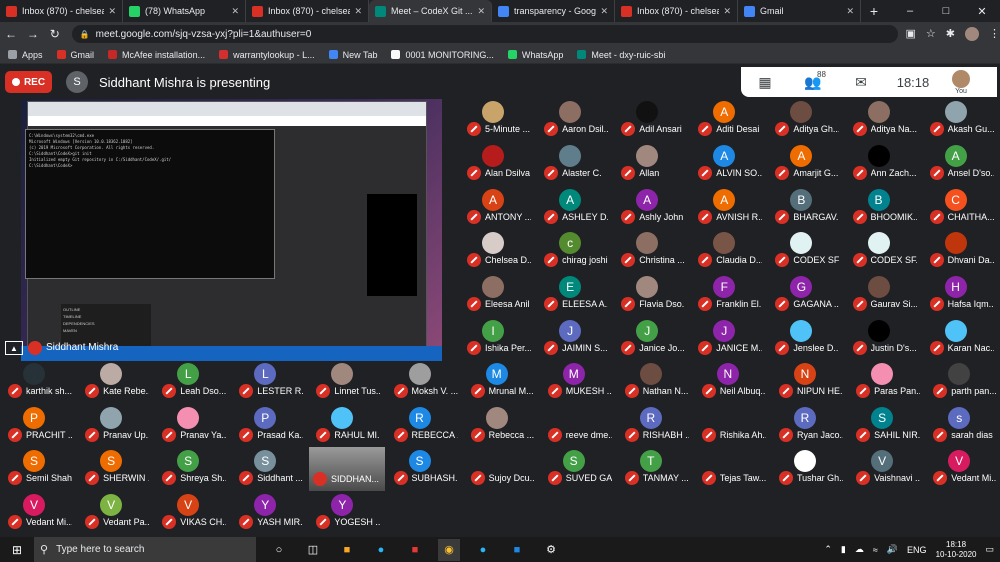 The width and height of the screenshot is (1000, 562). Describe the element at coordinates (875, 550) in the screenshot. I see `wifi-icon: ≈` at that location.